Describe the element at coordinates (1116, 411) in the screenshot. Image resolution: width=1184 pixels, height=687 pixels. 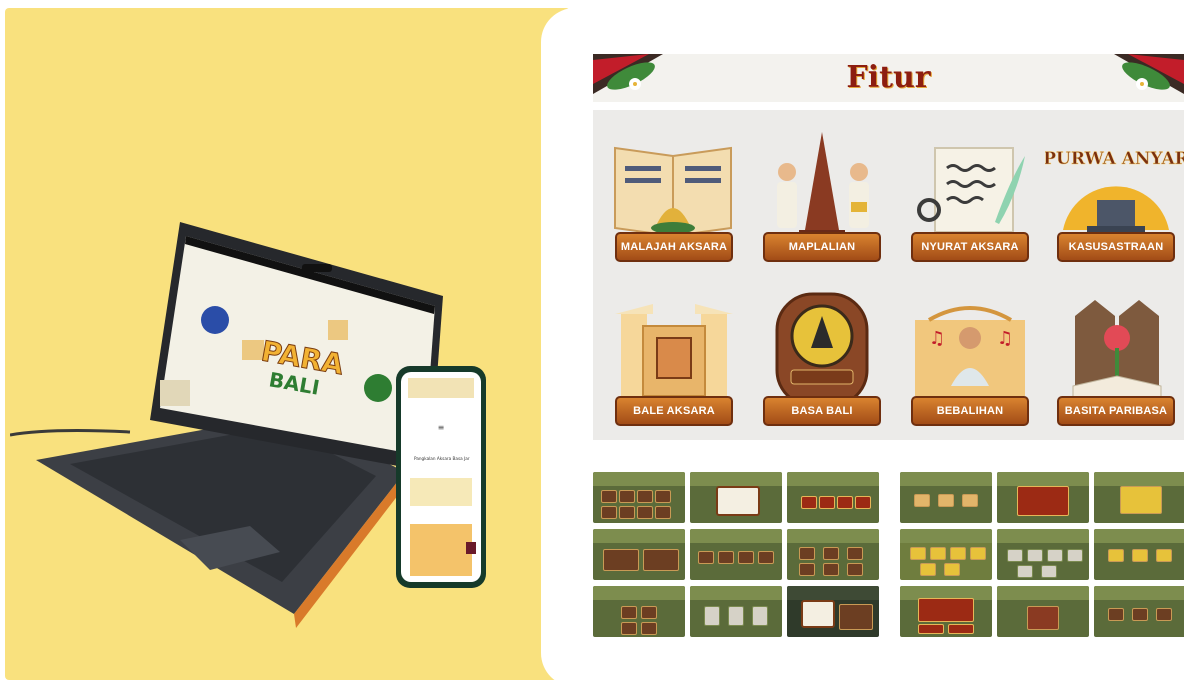
I see `feature-label: BASITA PARIBASA` at that location.